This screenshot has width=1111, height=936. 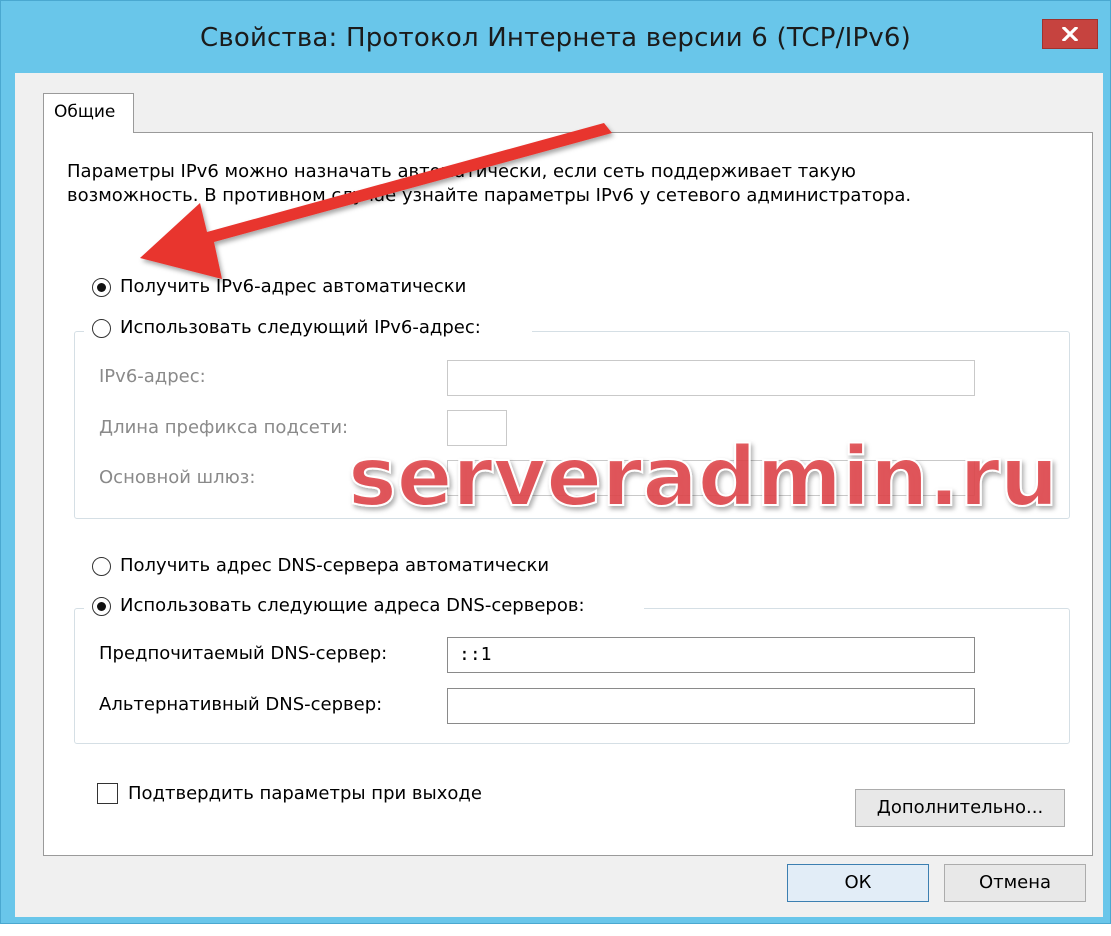 What do you see at coordinates (88, 113) in the screenshot?
I see `tab-general: Общие` at bounding box center [88, 113].